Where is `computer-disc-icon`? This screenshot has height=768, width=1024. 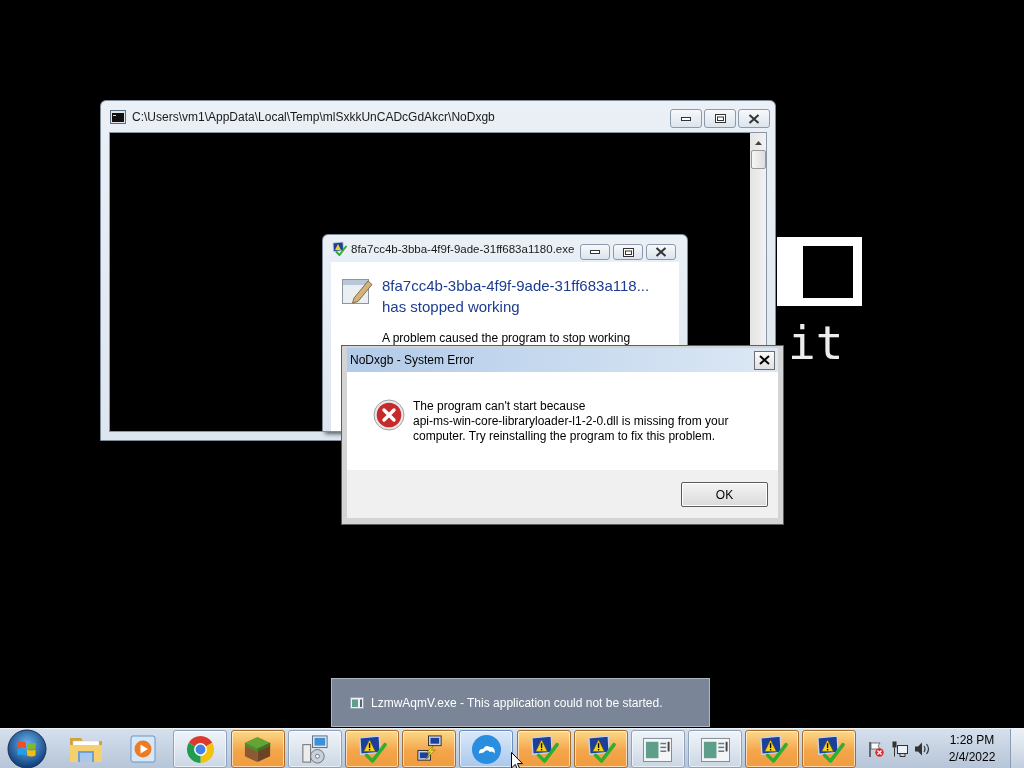 computer-disc-icon is located at coordinates (315, 749).